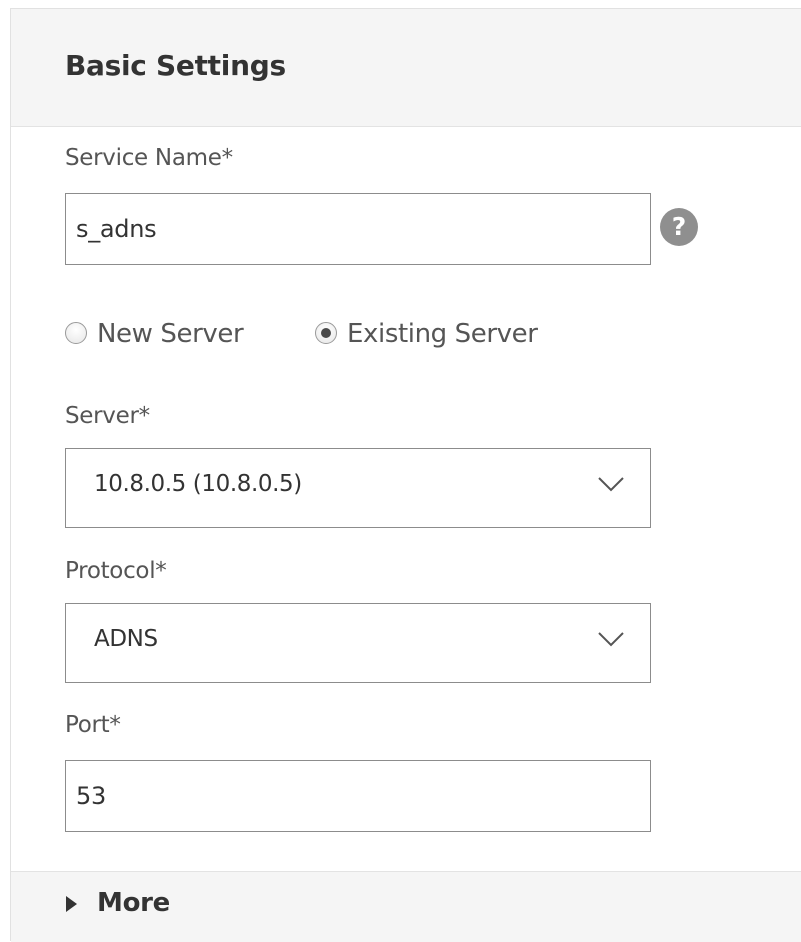 The height and width of the screenshot is (942, 801). Describe the element at coordinates (442, 334) in the screenshot. I see `existing-server-label: Existing Server` at that location.